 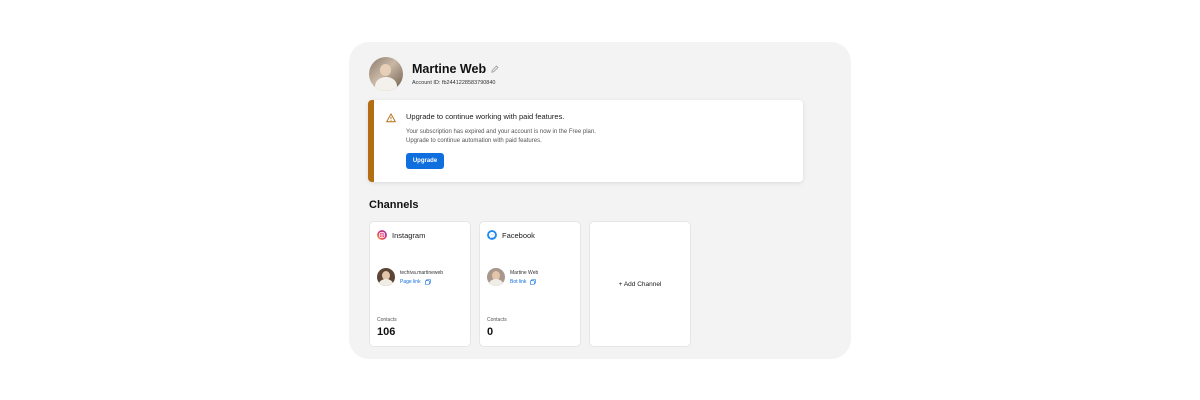 I want to click on add-channel-label: + Add Channel, so click(x=640, y=284).